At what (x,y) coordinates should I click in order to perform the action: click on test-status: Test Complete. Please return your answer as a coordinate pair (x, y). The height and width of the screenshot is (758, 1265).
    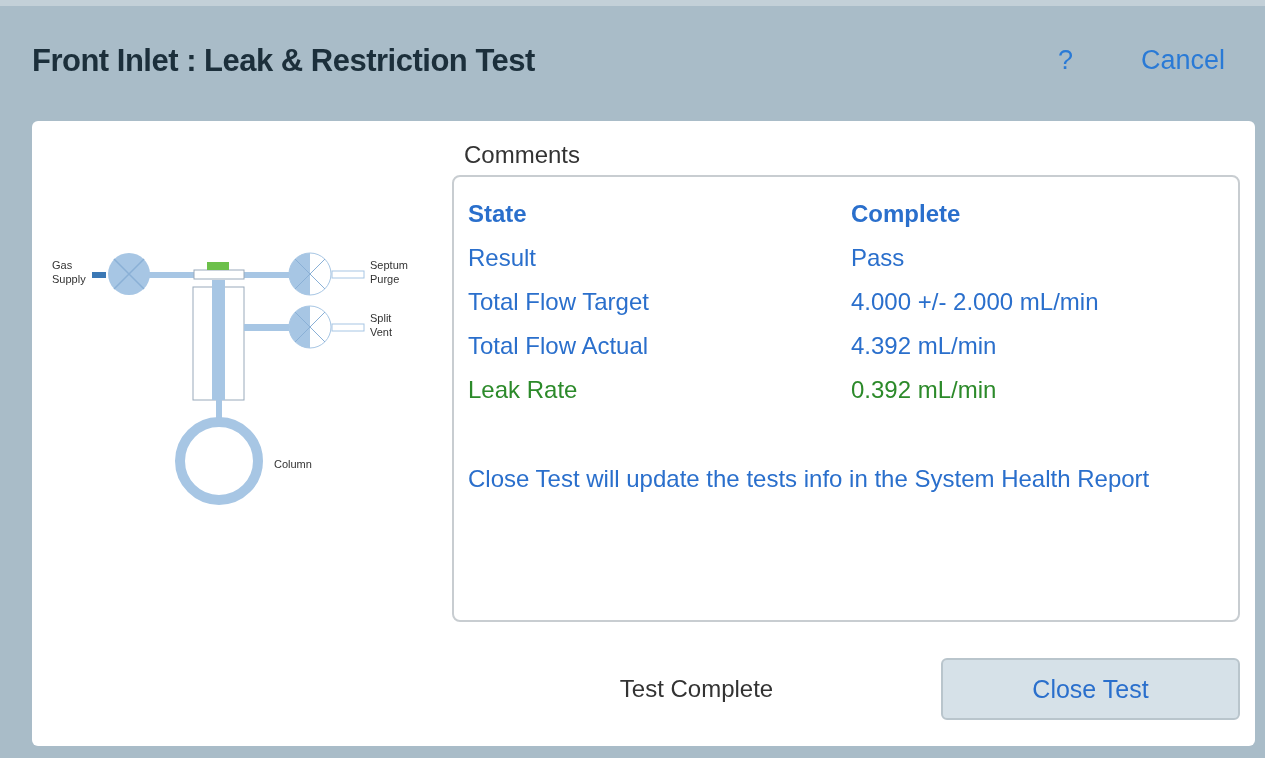
    Looking at the image, I should click on (696, 689).